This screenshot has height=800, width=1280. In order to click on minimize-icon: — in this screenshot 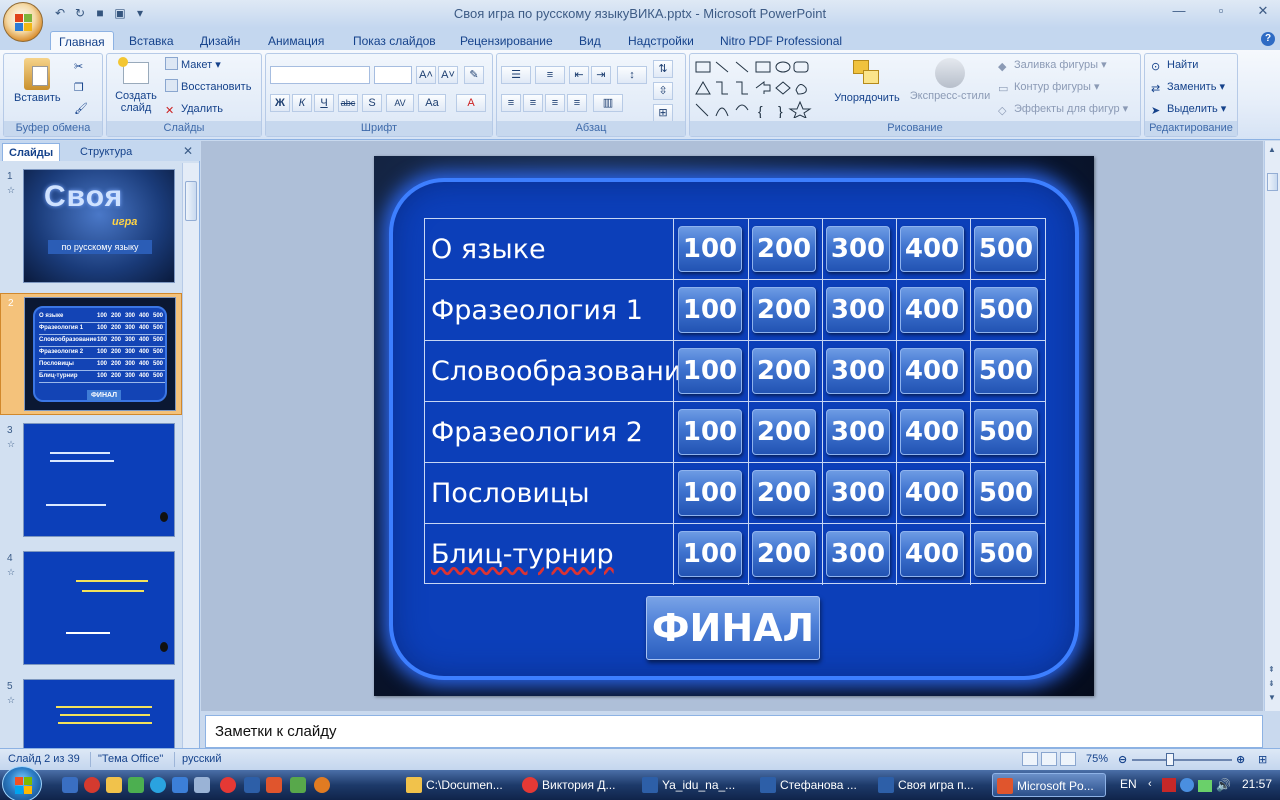, I will do `click(1179, 11)`.